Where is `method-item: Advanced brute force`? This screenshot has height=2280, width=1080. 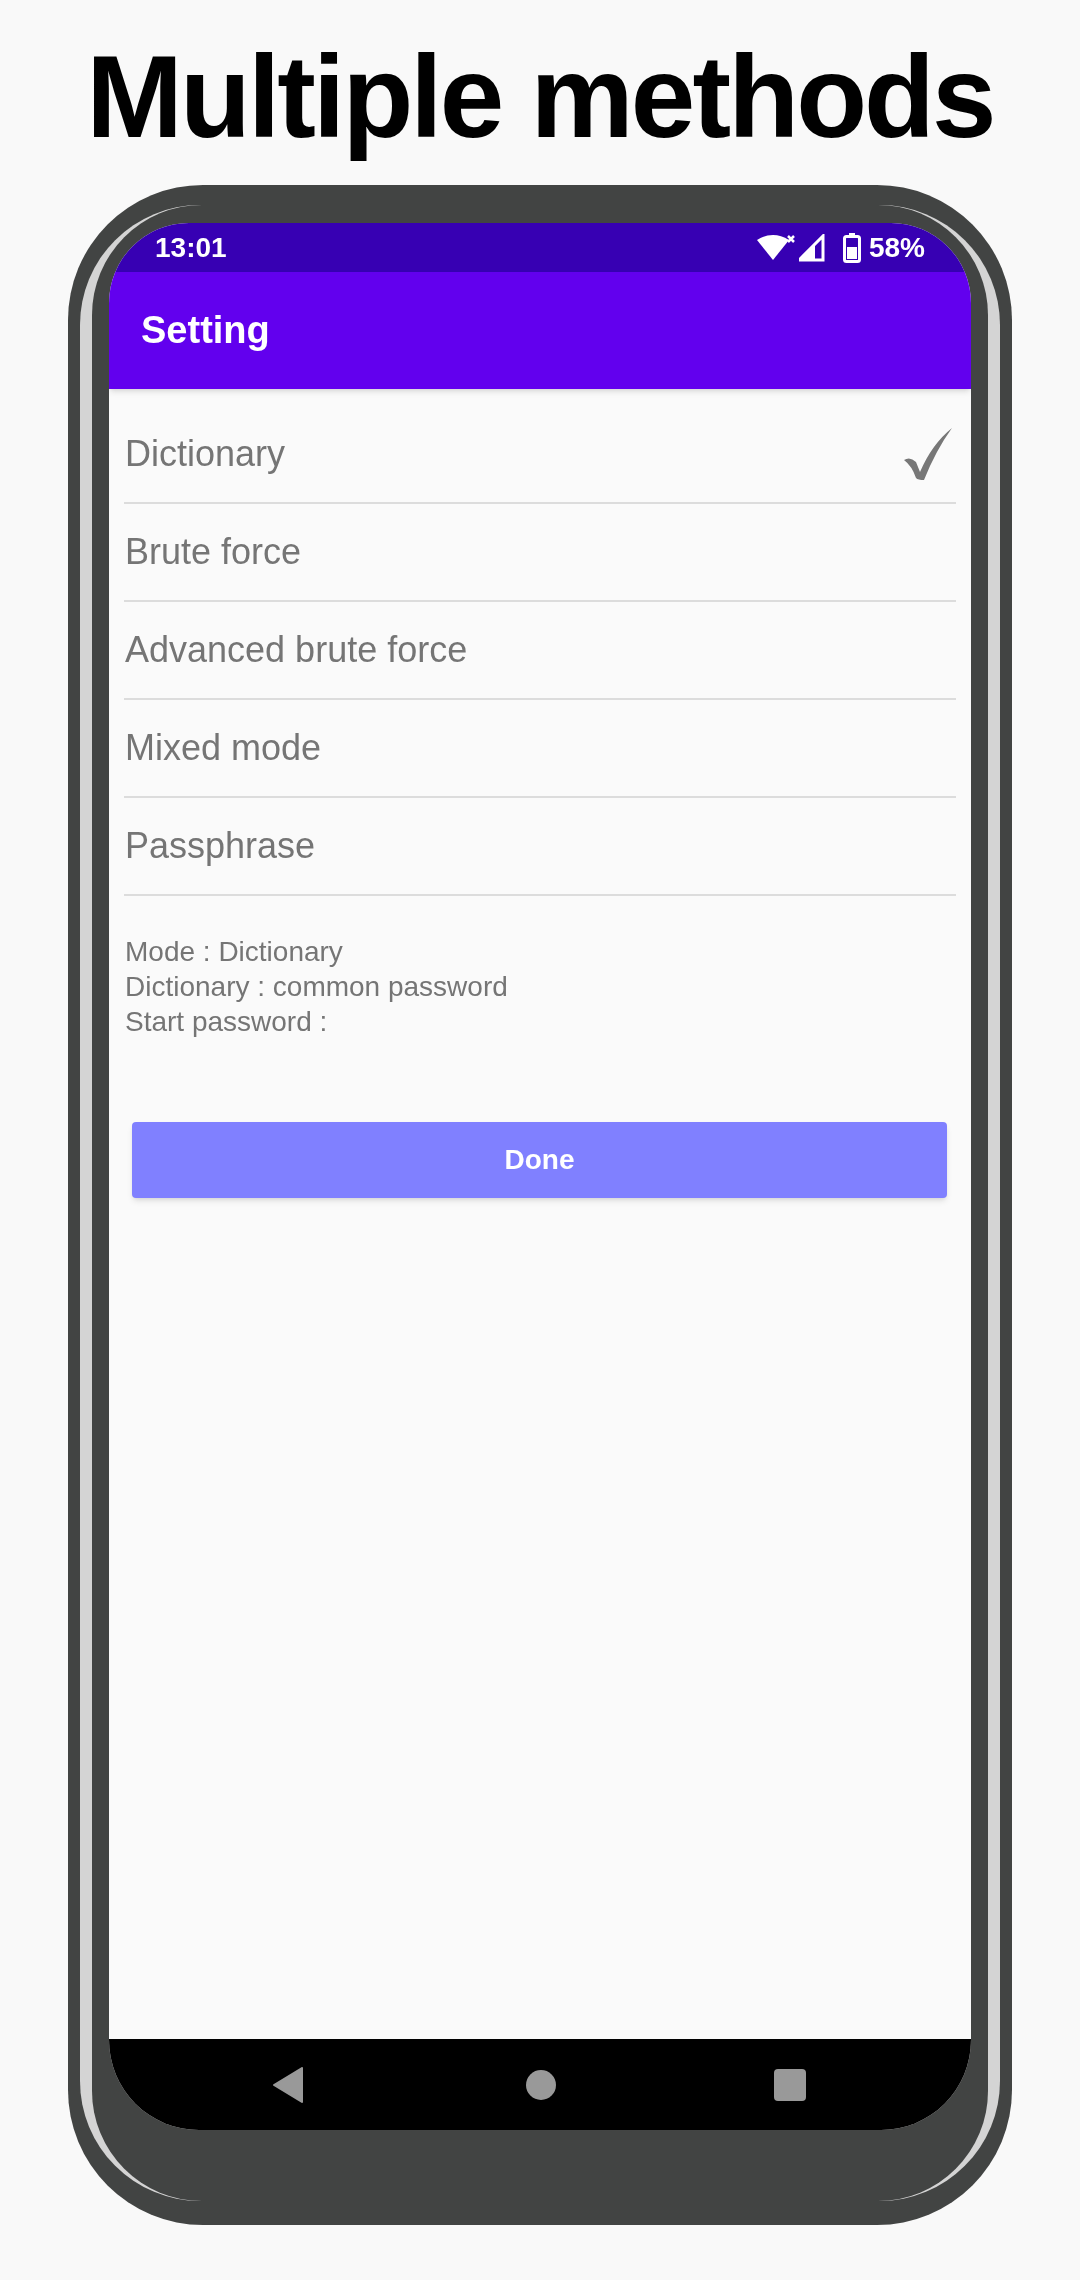 method-item: Advanced brute force is located at coordinates (540, 651).